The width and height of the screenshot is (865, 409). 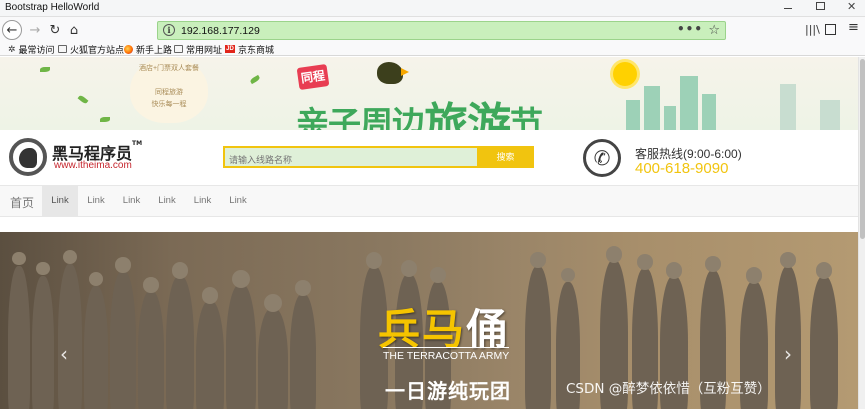 What do you see at coordinates (91, 49) in the screenshot?
I see `bookmark-firefox-site: 火狐官方站点` at bounding box center [91, 49].